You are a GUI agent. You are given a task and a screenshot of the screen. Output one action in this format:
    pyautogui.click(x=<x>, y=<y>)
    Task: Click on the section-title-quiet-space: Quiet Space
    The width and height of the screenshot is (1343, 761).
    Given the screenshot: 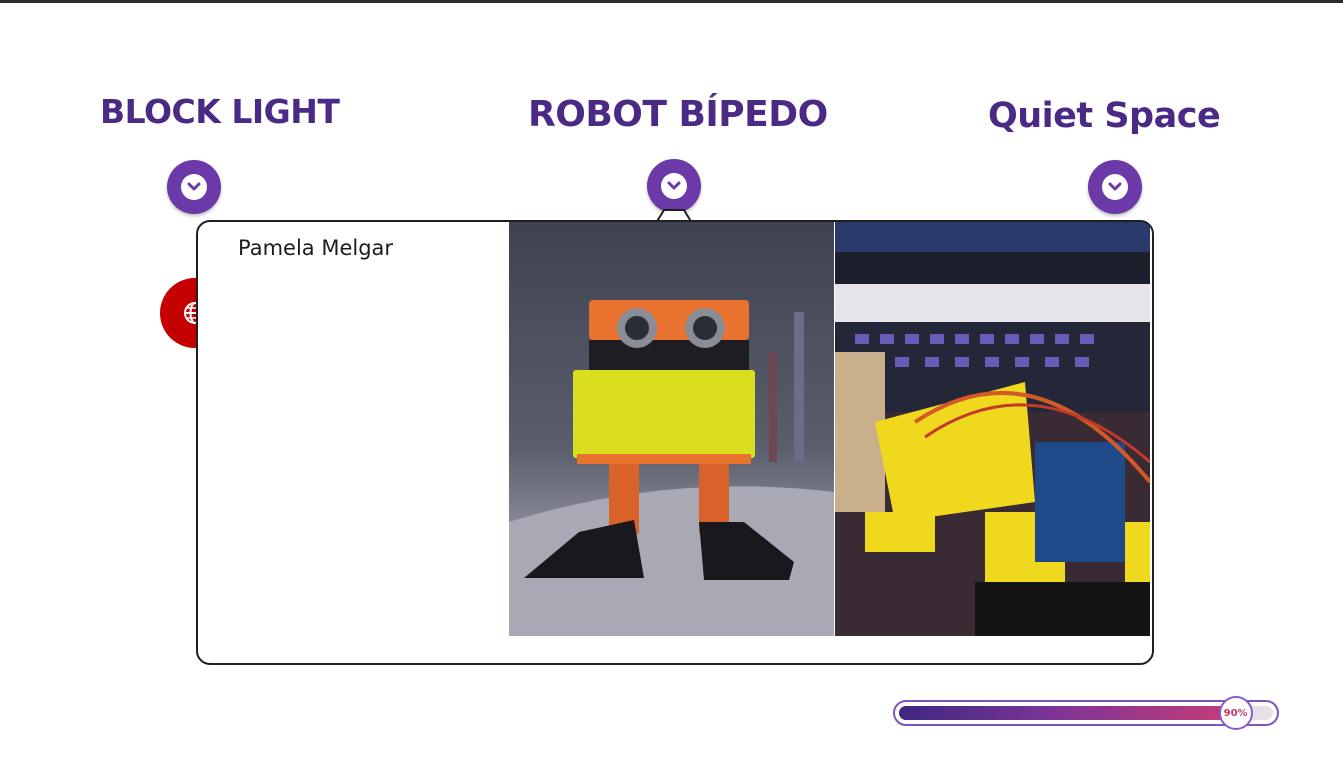 What is the action you would take?
    pyautogui.click(x=1104, y=116)
    